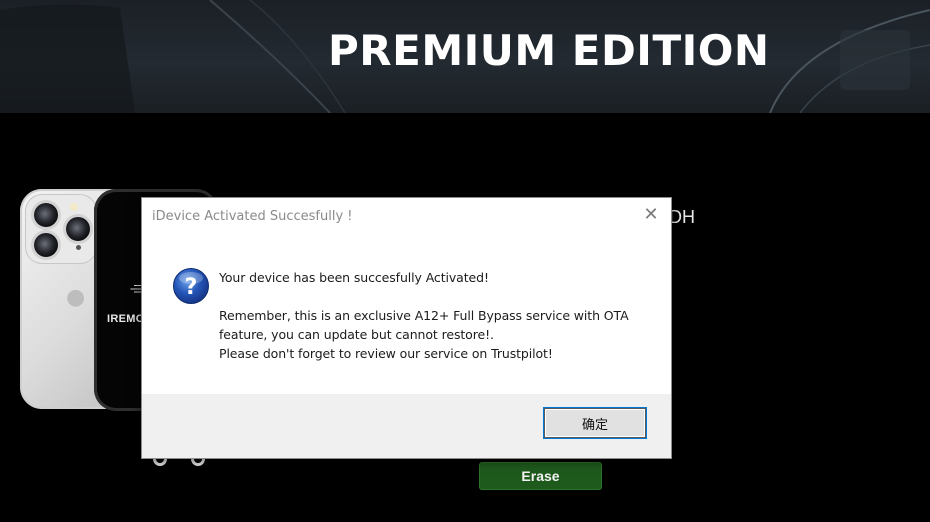 This screenshot has height=522, width=930. I want to click on phone-screen-label: IREMO, so click(126, 319).